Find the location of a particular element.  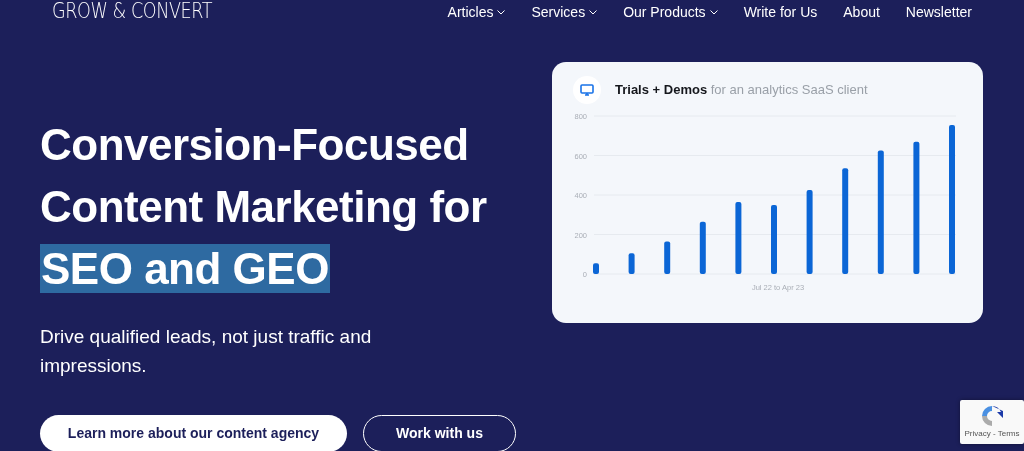

nav-link: Our Products is located at coordinates (670, 12).